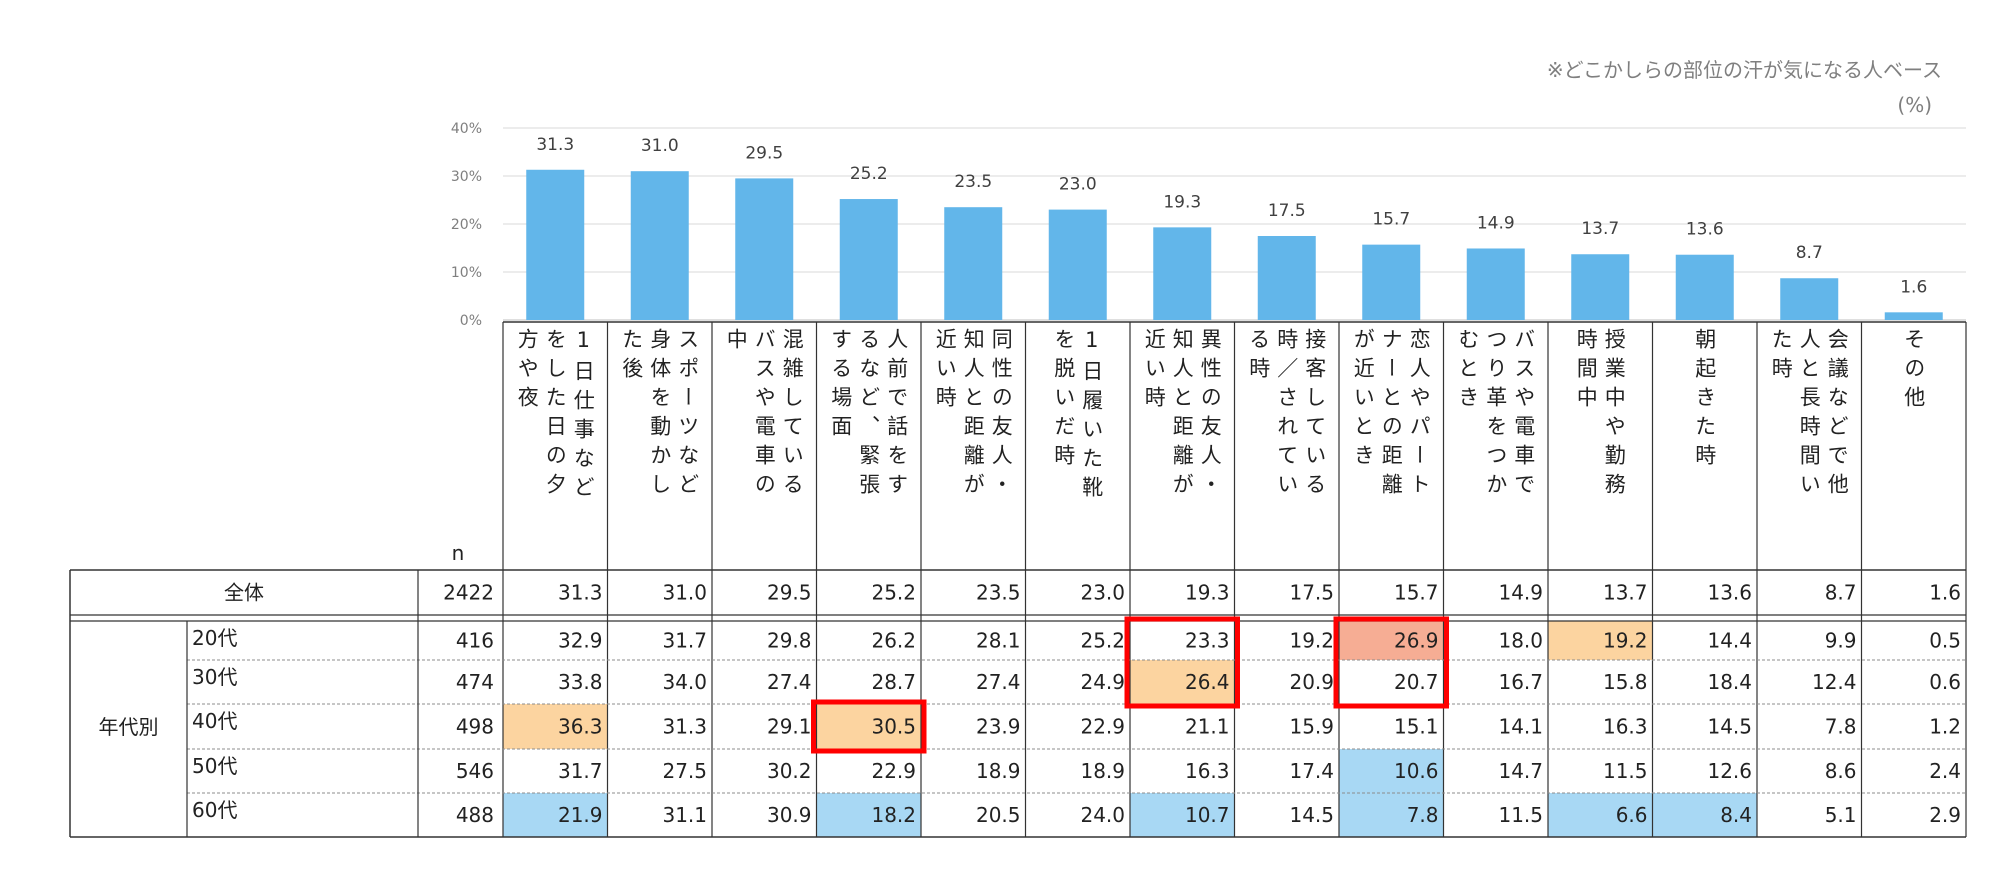 Image resolution: width=2012 pixels, height=878 pixels. I want to click on column-header-line: 会議などで他, so click(1837, 415).